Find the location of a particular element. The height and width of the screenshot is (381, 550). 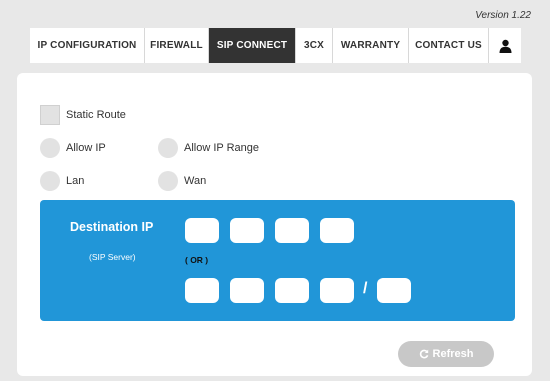

user-icon is located at coordinates (505, 46).